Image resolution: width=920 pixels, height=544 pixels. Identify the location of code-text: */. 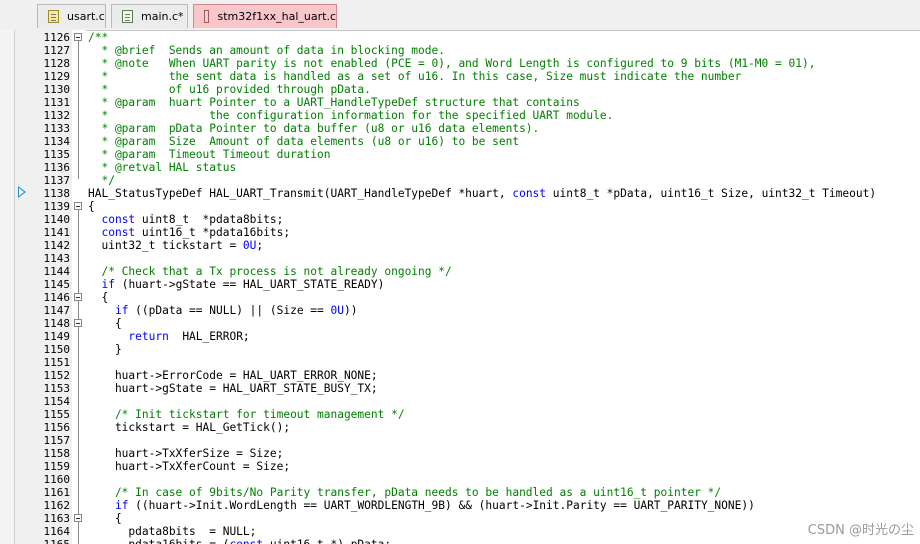
(101, 180).